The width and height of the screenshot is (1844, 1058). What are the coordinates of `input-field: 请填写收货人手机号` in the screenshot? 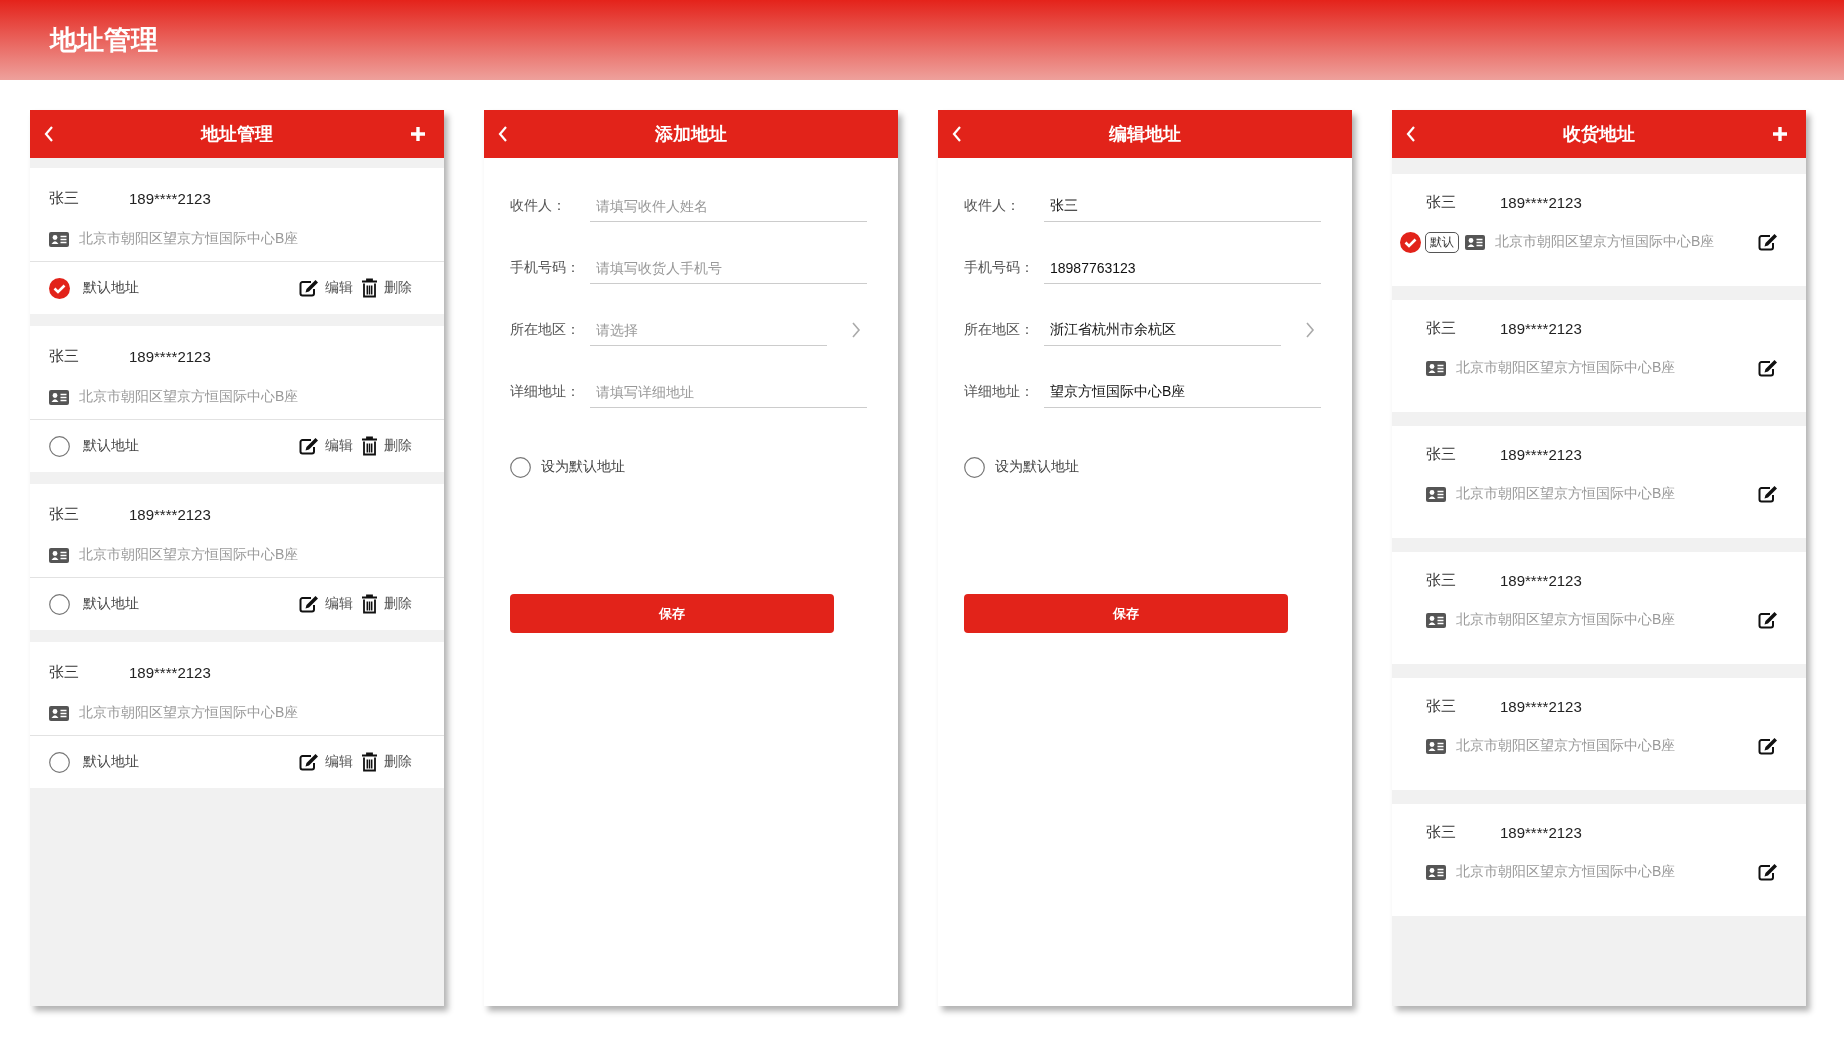 It's located at (728, 268).